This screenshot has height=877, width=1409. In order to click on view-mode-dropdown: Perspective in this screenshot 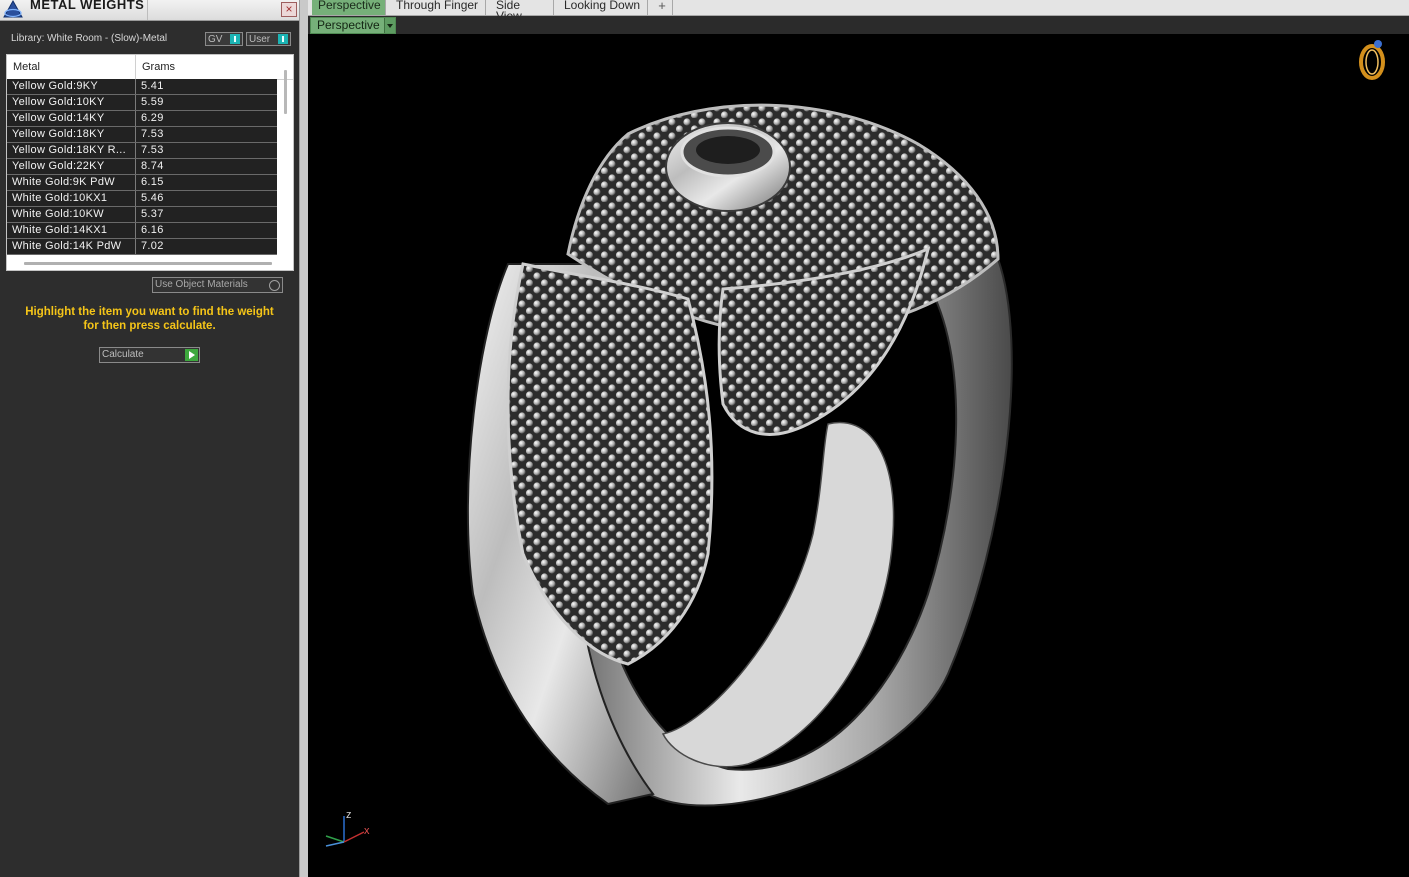, I will do `click(353, 25)`.